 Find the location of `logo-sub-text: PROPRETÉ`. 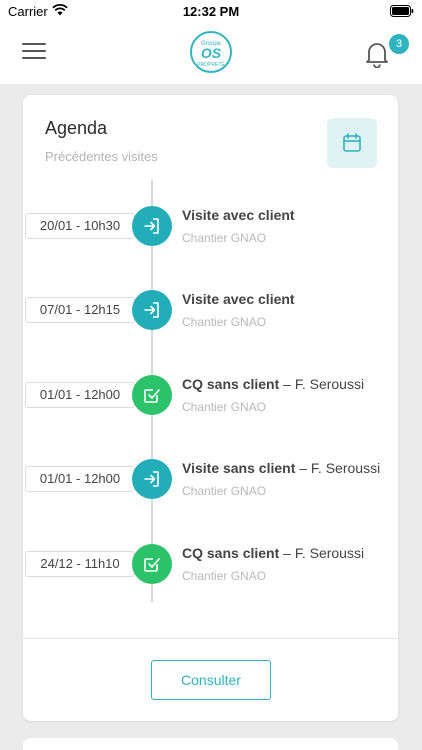

logo-sub-text: PROPRETÉ is located at coordinates (211, 65).